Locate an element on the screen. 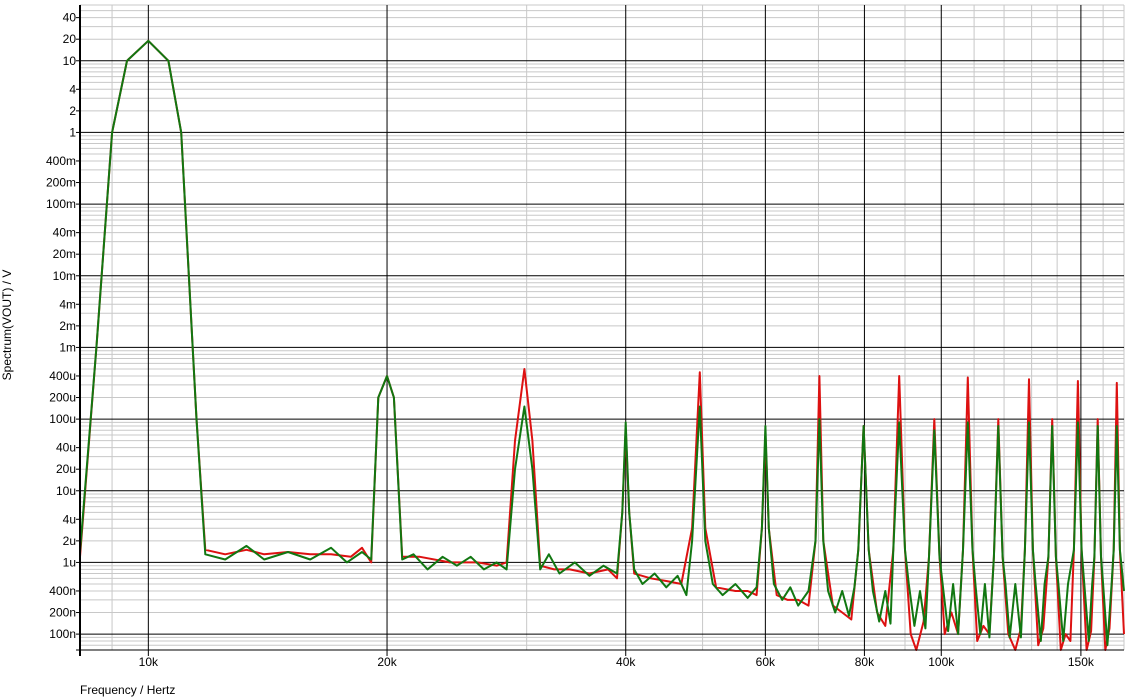 This screenshot has width=1127, height=699. x-tick-label: 60k is located at coordinates (766, 662).